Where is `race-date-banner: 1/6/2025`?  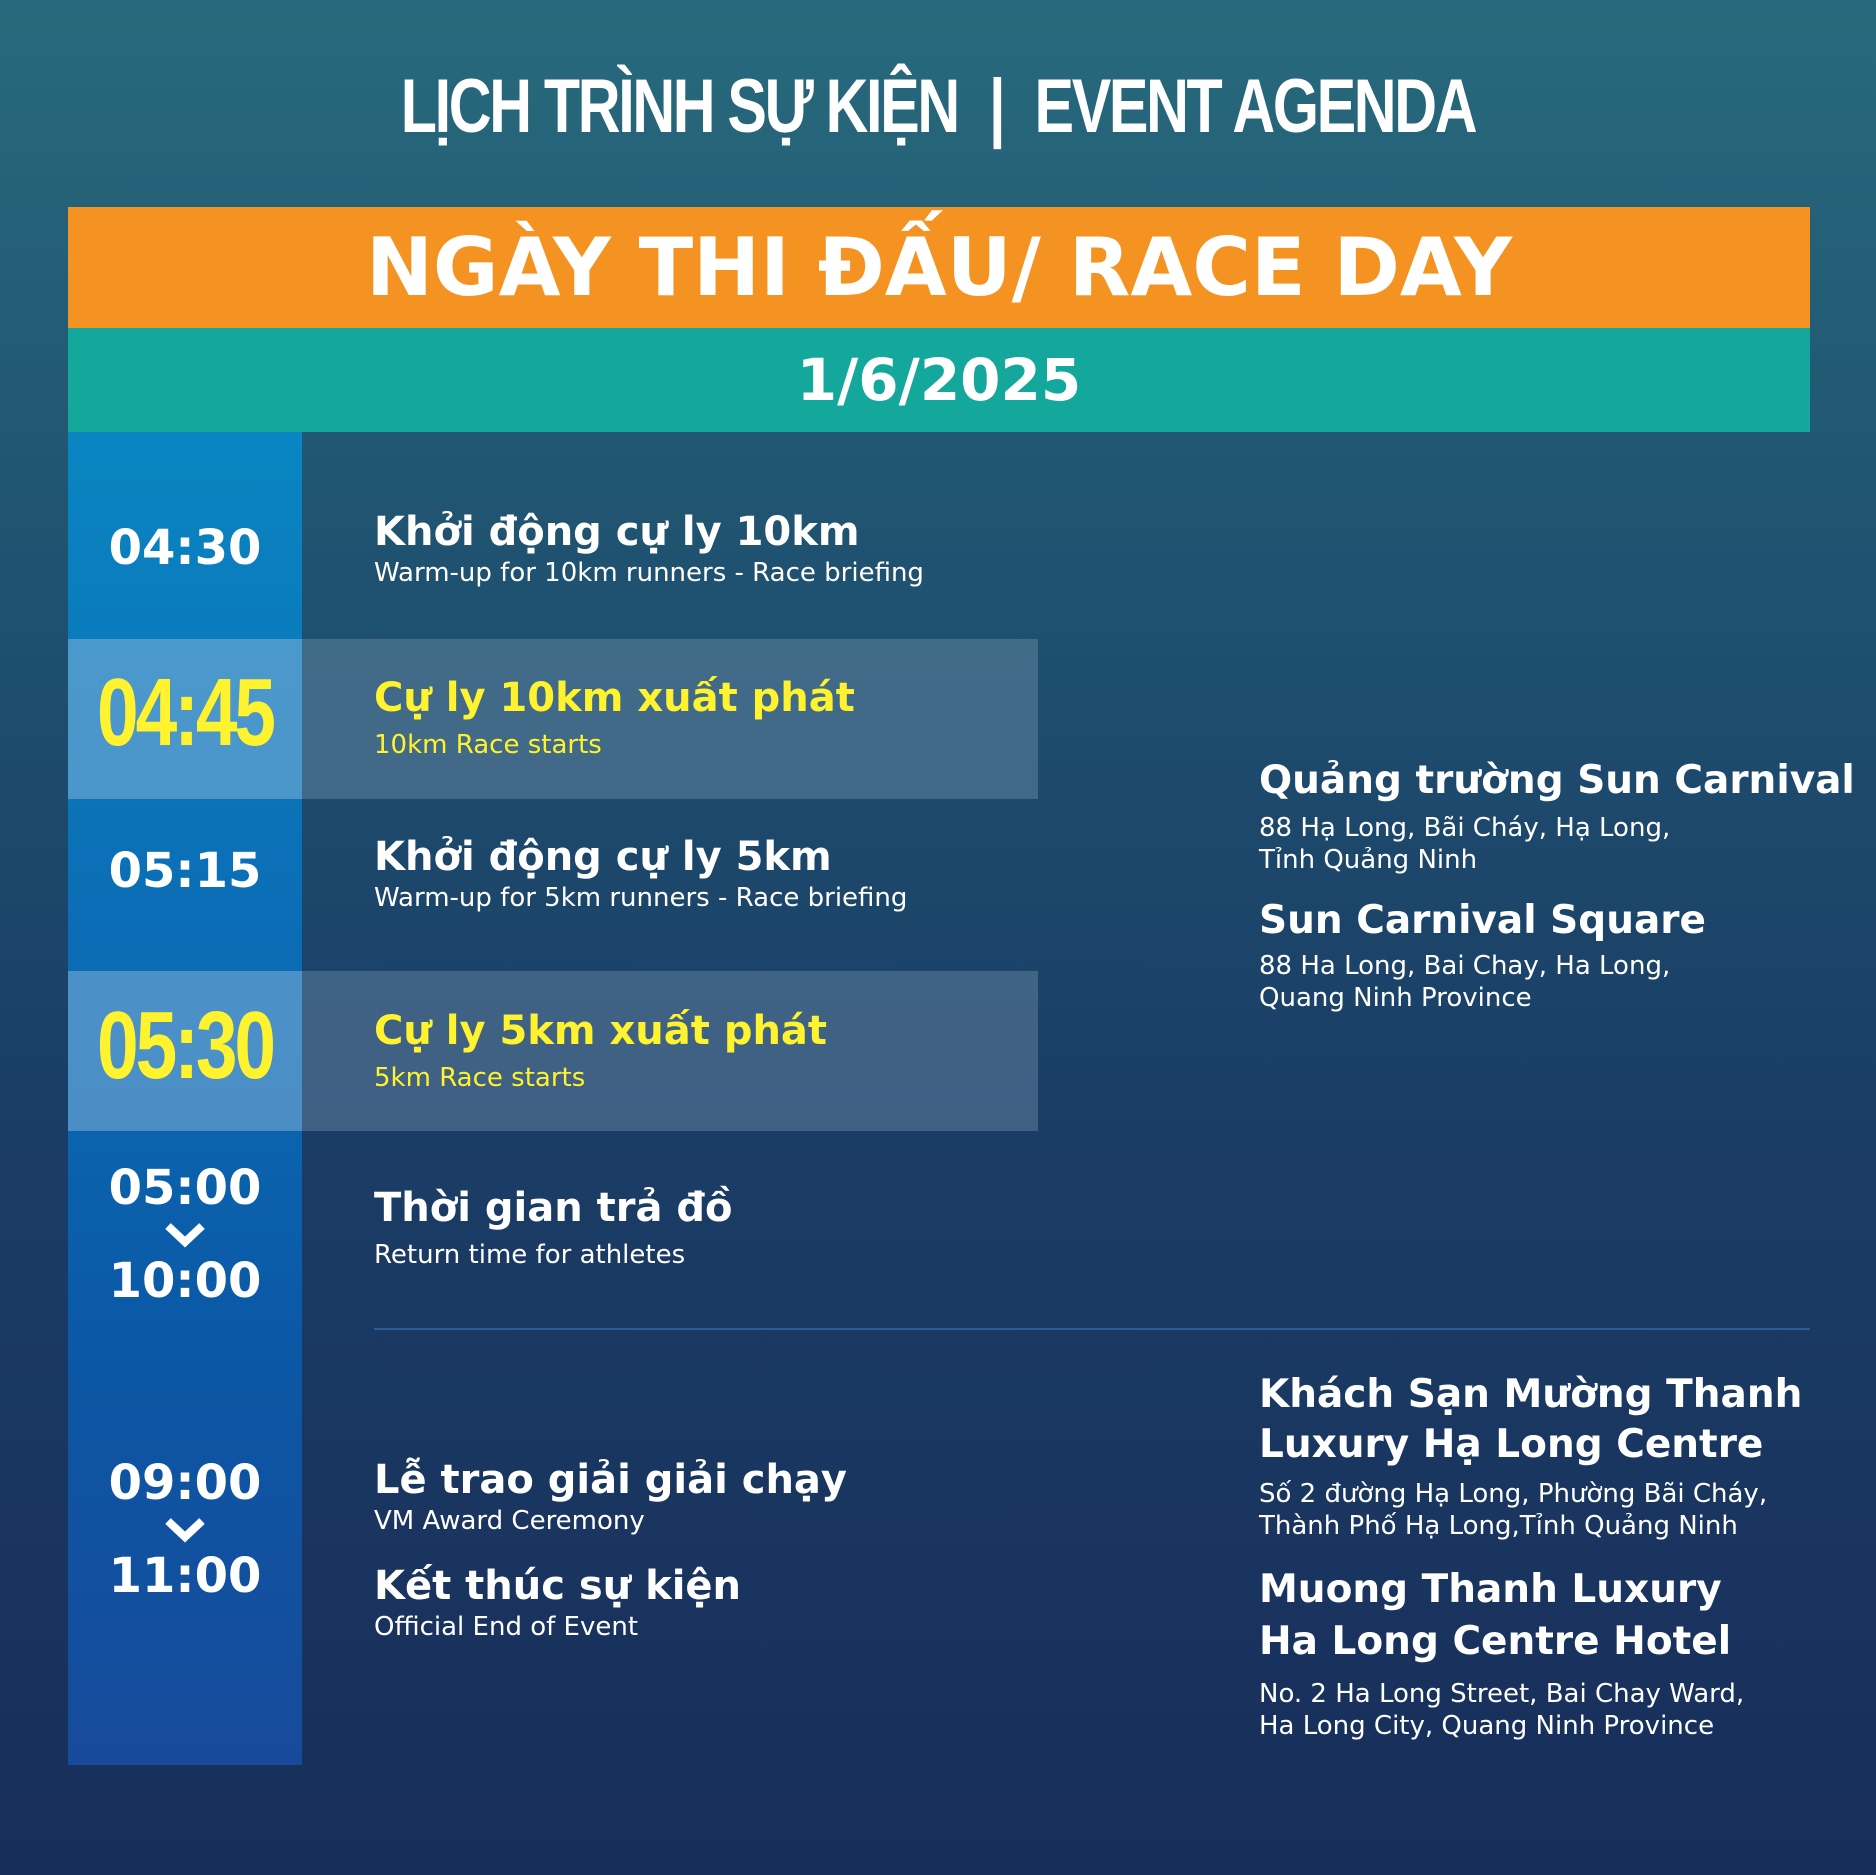
race-date-banner: 1/6/2025 is located at coordinates (939, 380).